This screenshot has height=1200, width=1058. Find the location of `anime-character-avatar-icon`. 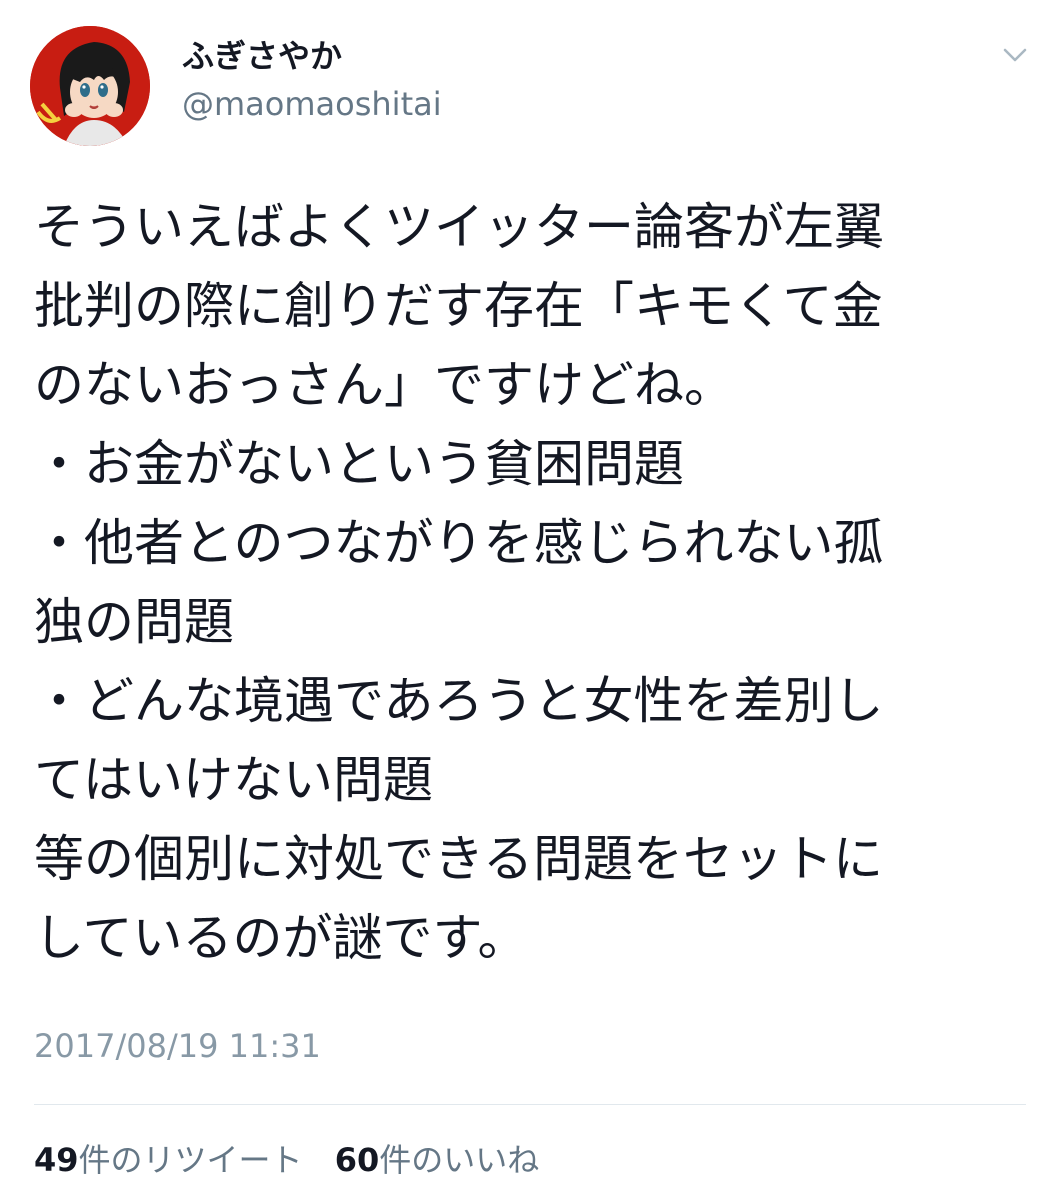

anime-character-avatar-icon is located at coordinates (90, 86).